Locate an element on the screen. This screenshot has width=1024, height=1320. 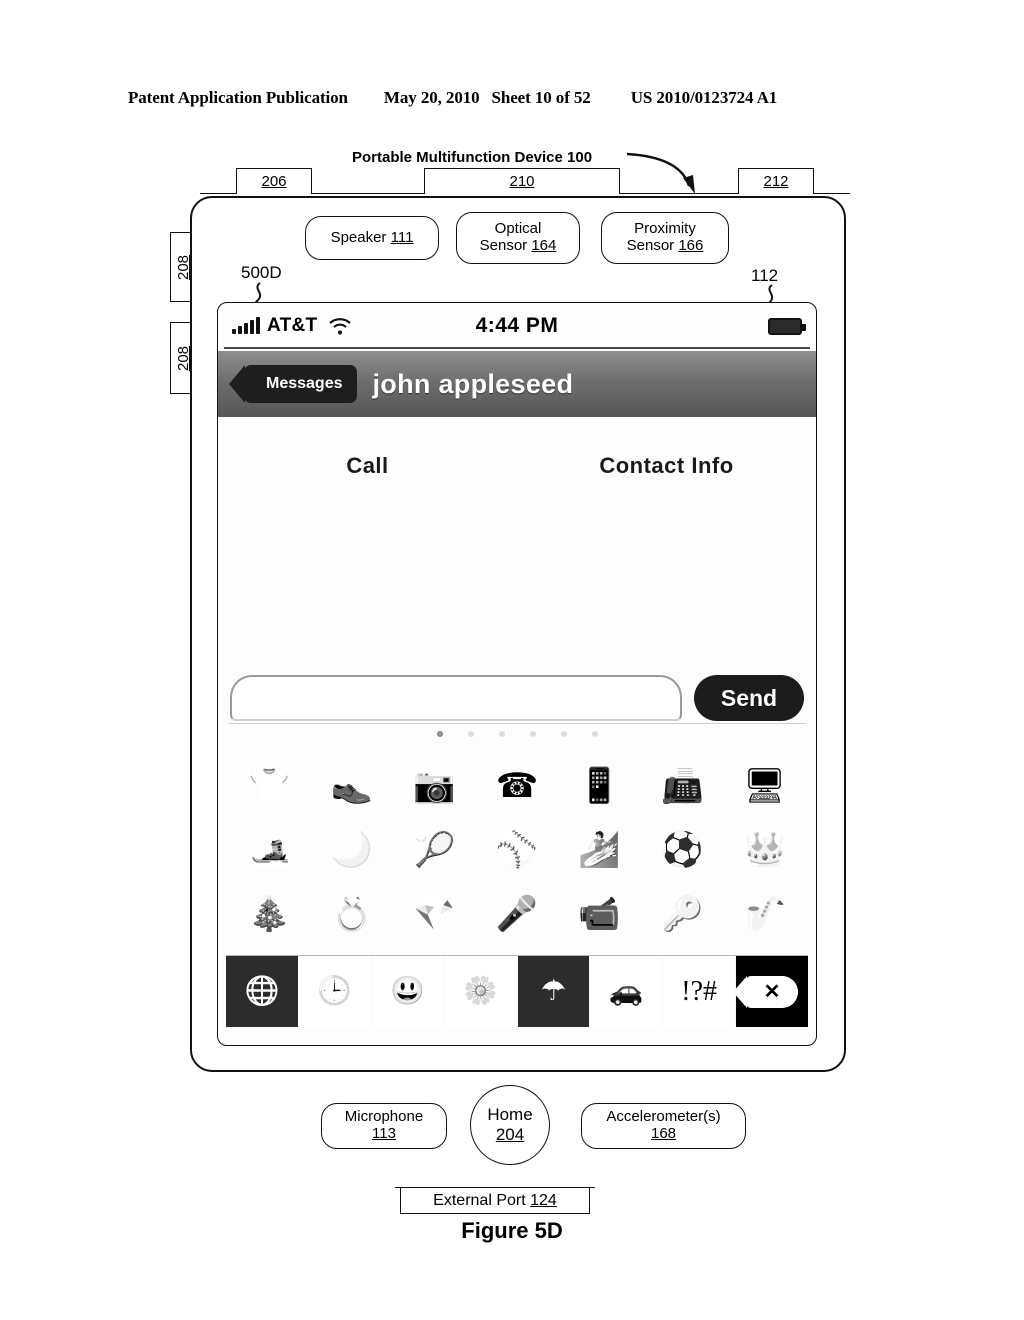
status-bar: AT&T 4:44 PM is located at coordinates (517, 326).